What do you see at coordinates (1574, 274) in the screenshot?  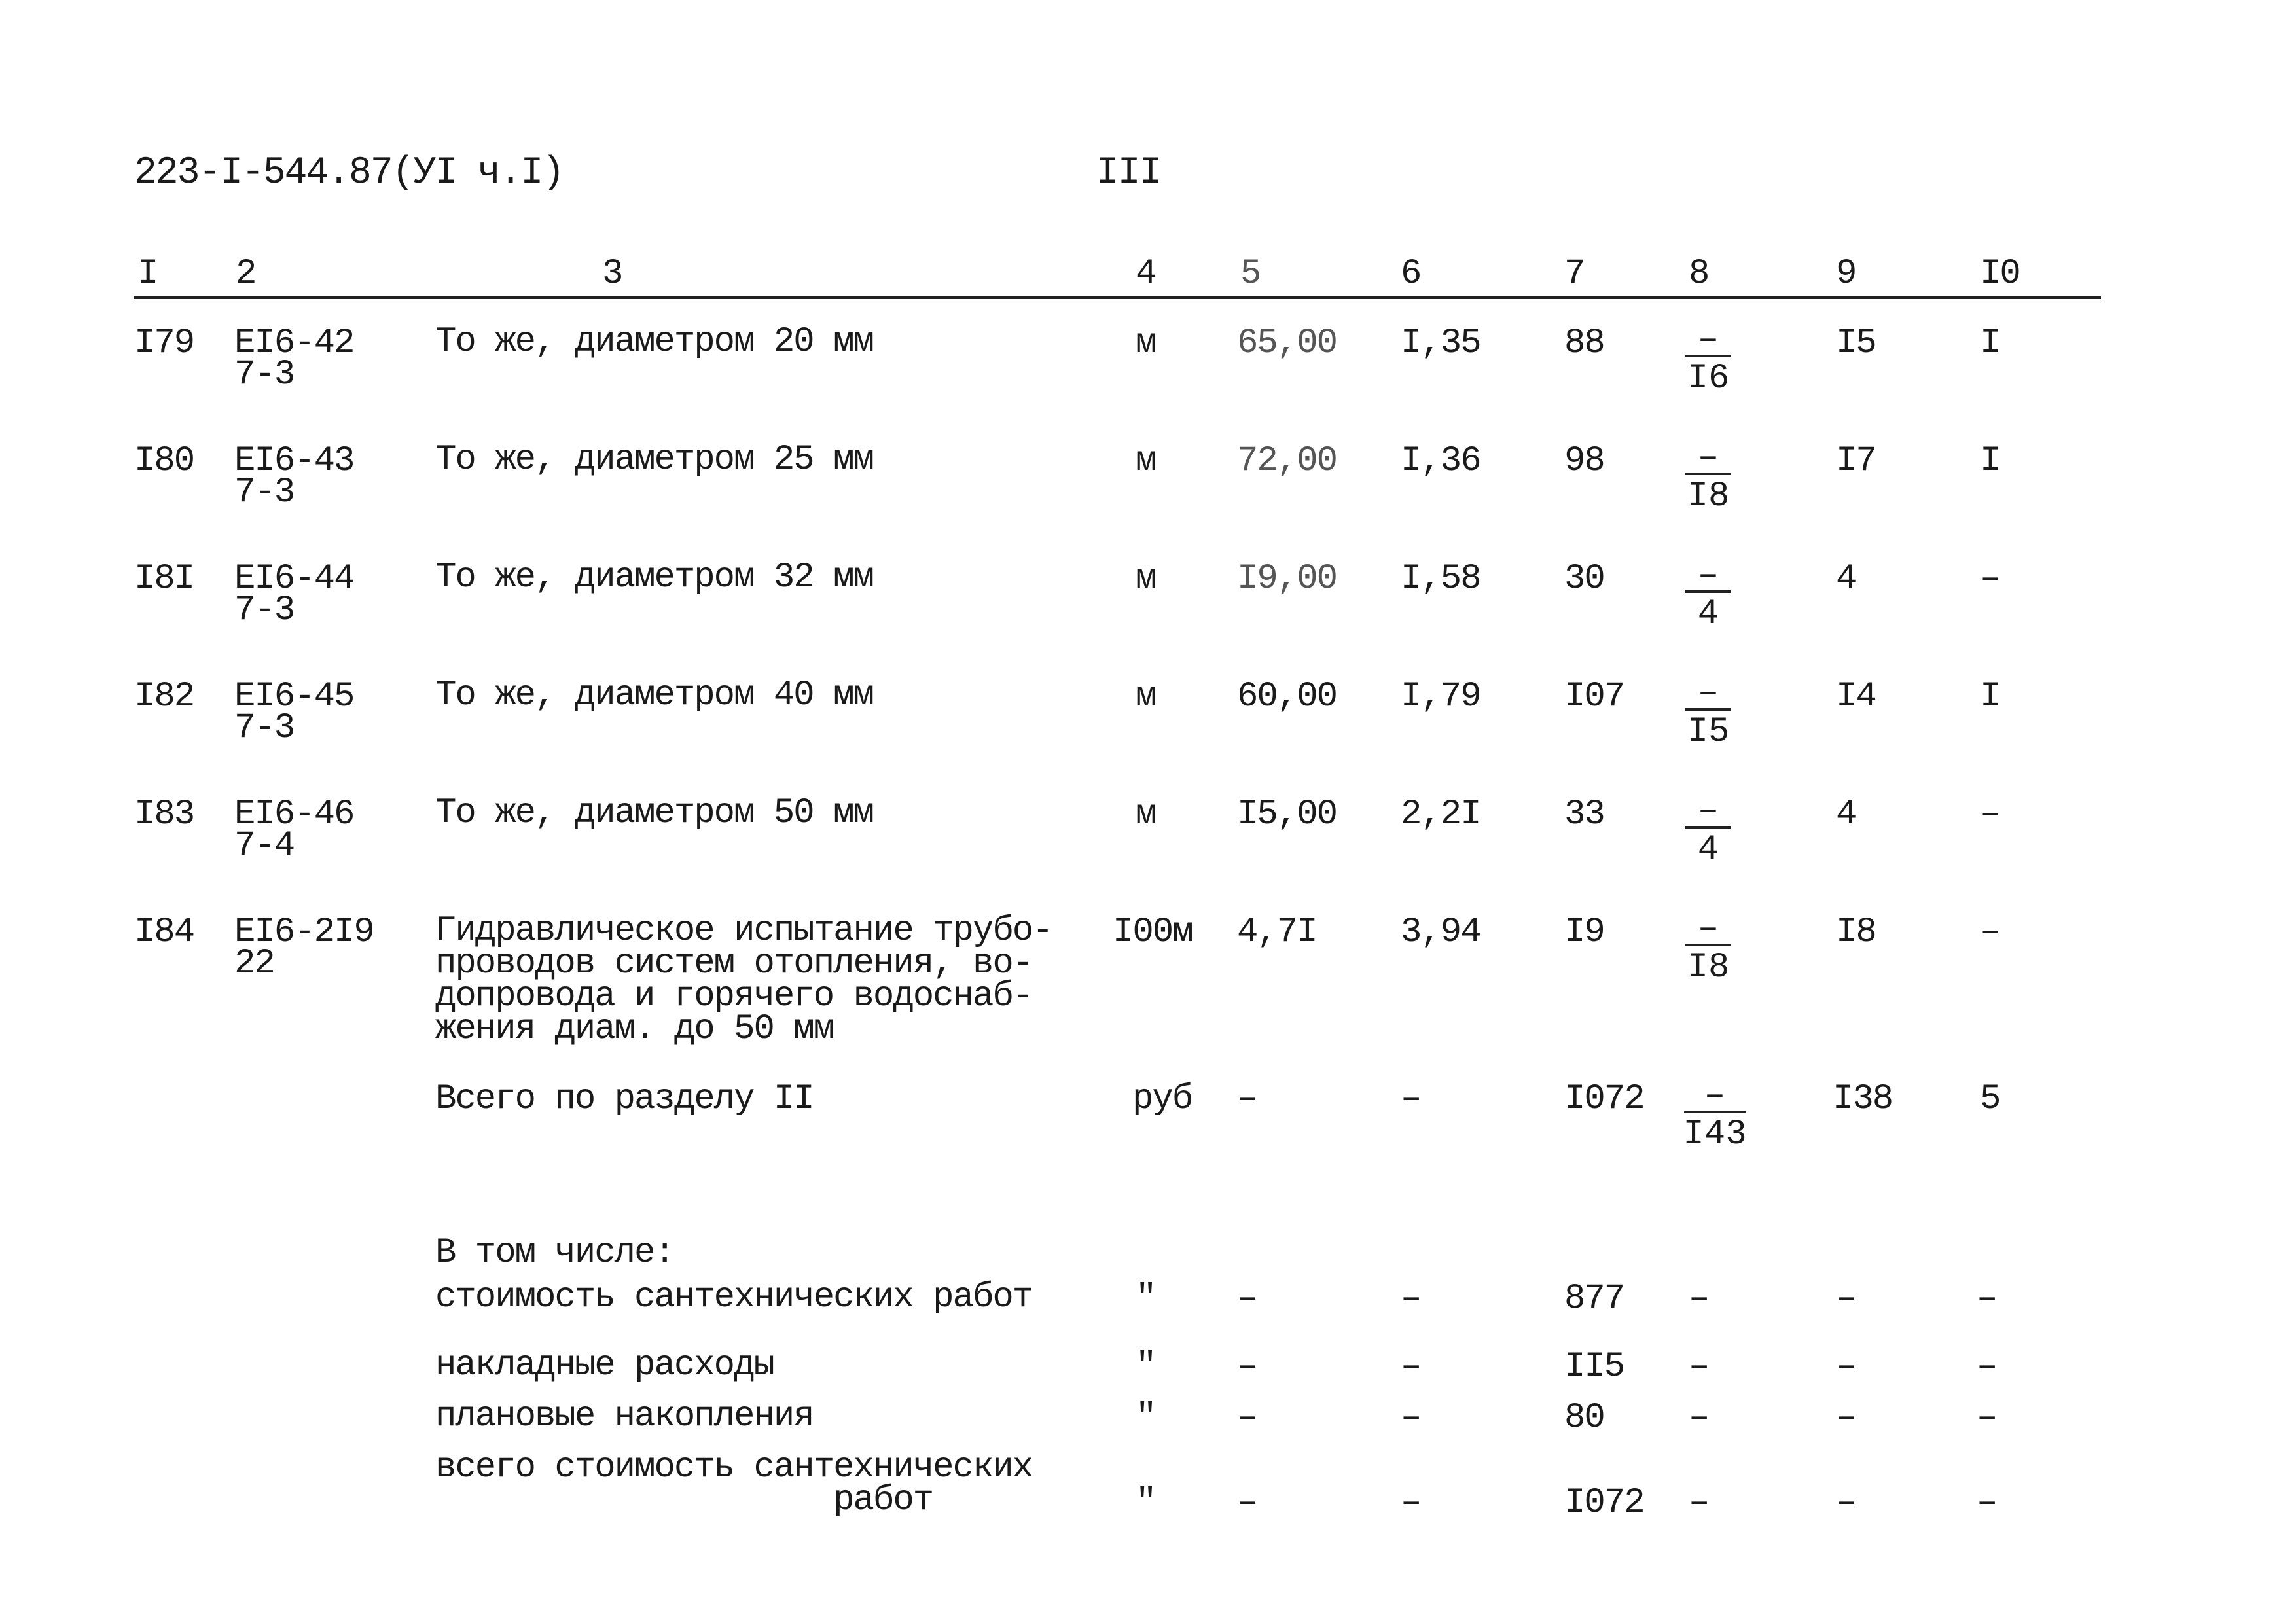 I see `column-header-7: 7` at bounding box center [1574, 274].